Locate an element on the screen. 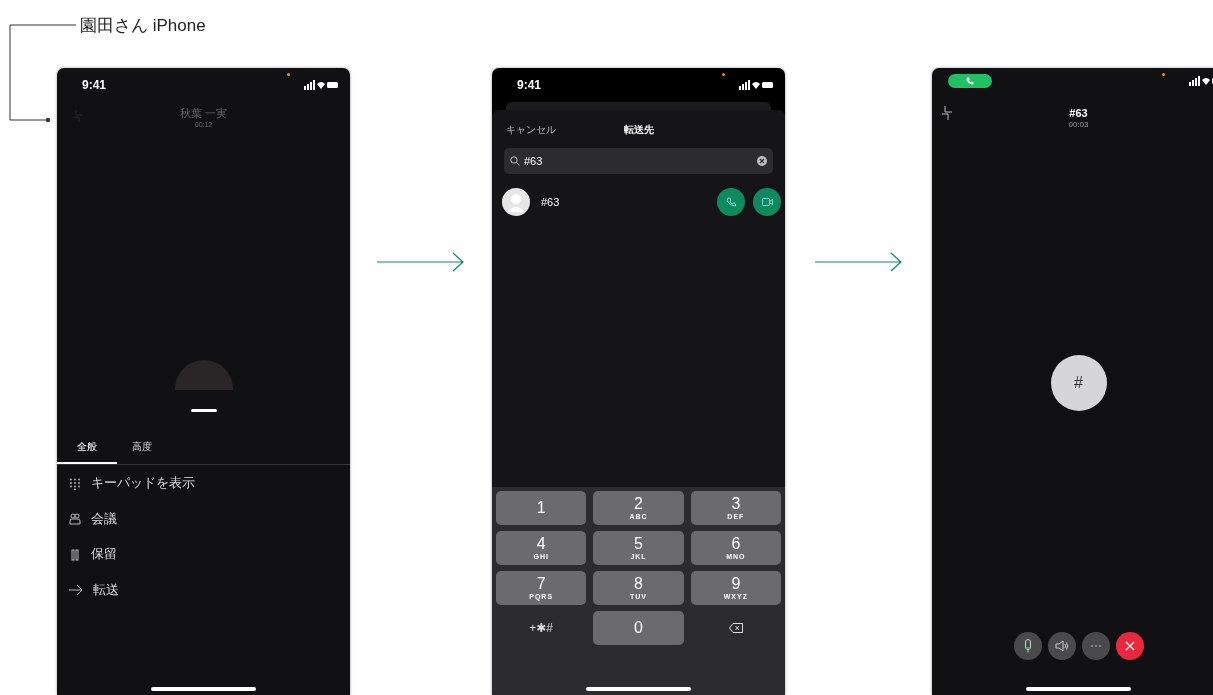 This screenshot has width=1213, height=695. arrow-right-icon is located at coordinates (76, 590).